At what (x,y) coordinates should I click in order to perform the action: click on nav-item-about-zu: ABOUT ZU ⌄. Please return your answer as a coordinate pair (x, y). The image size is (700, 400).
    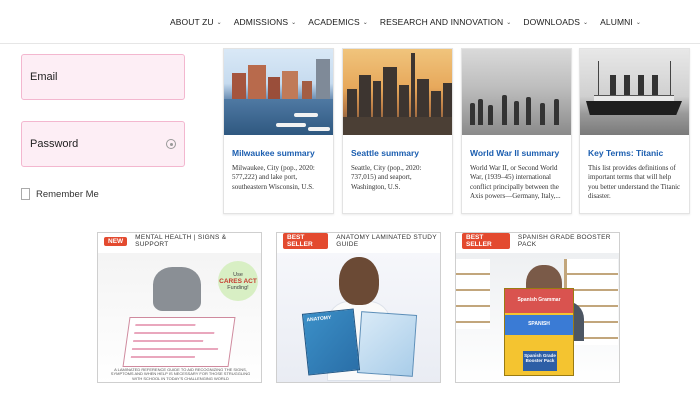
    Looking at the image, I should click on (196, 22).